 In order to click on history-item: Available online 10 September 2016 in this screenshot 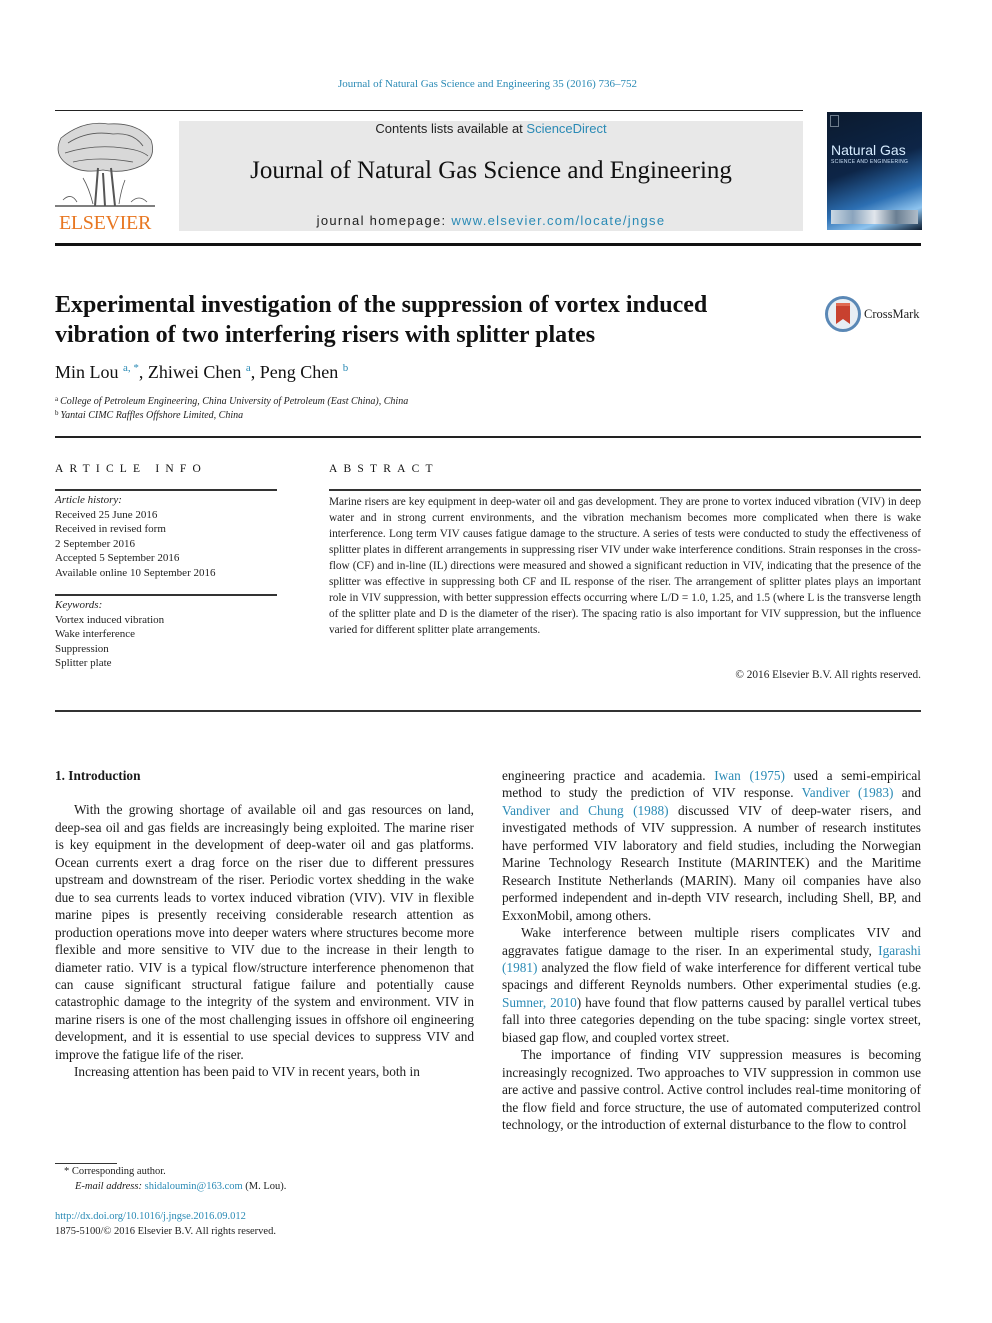, I will do `click(135, 572)`.